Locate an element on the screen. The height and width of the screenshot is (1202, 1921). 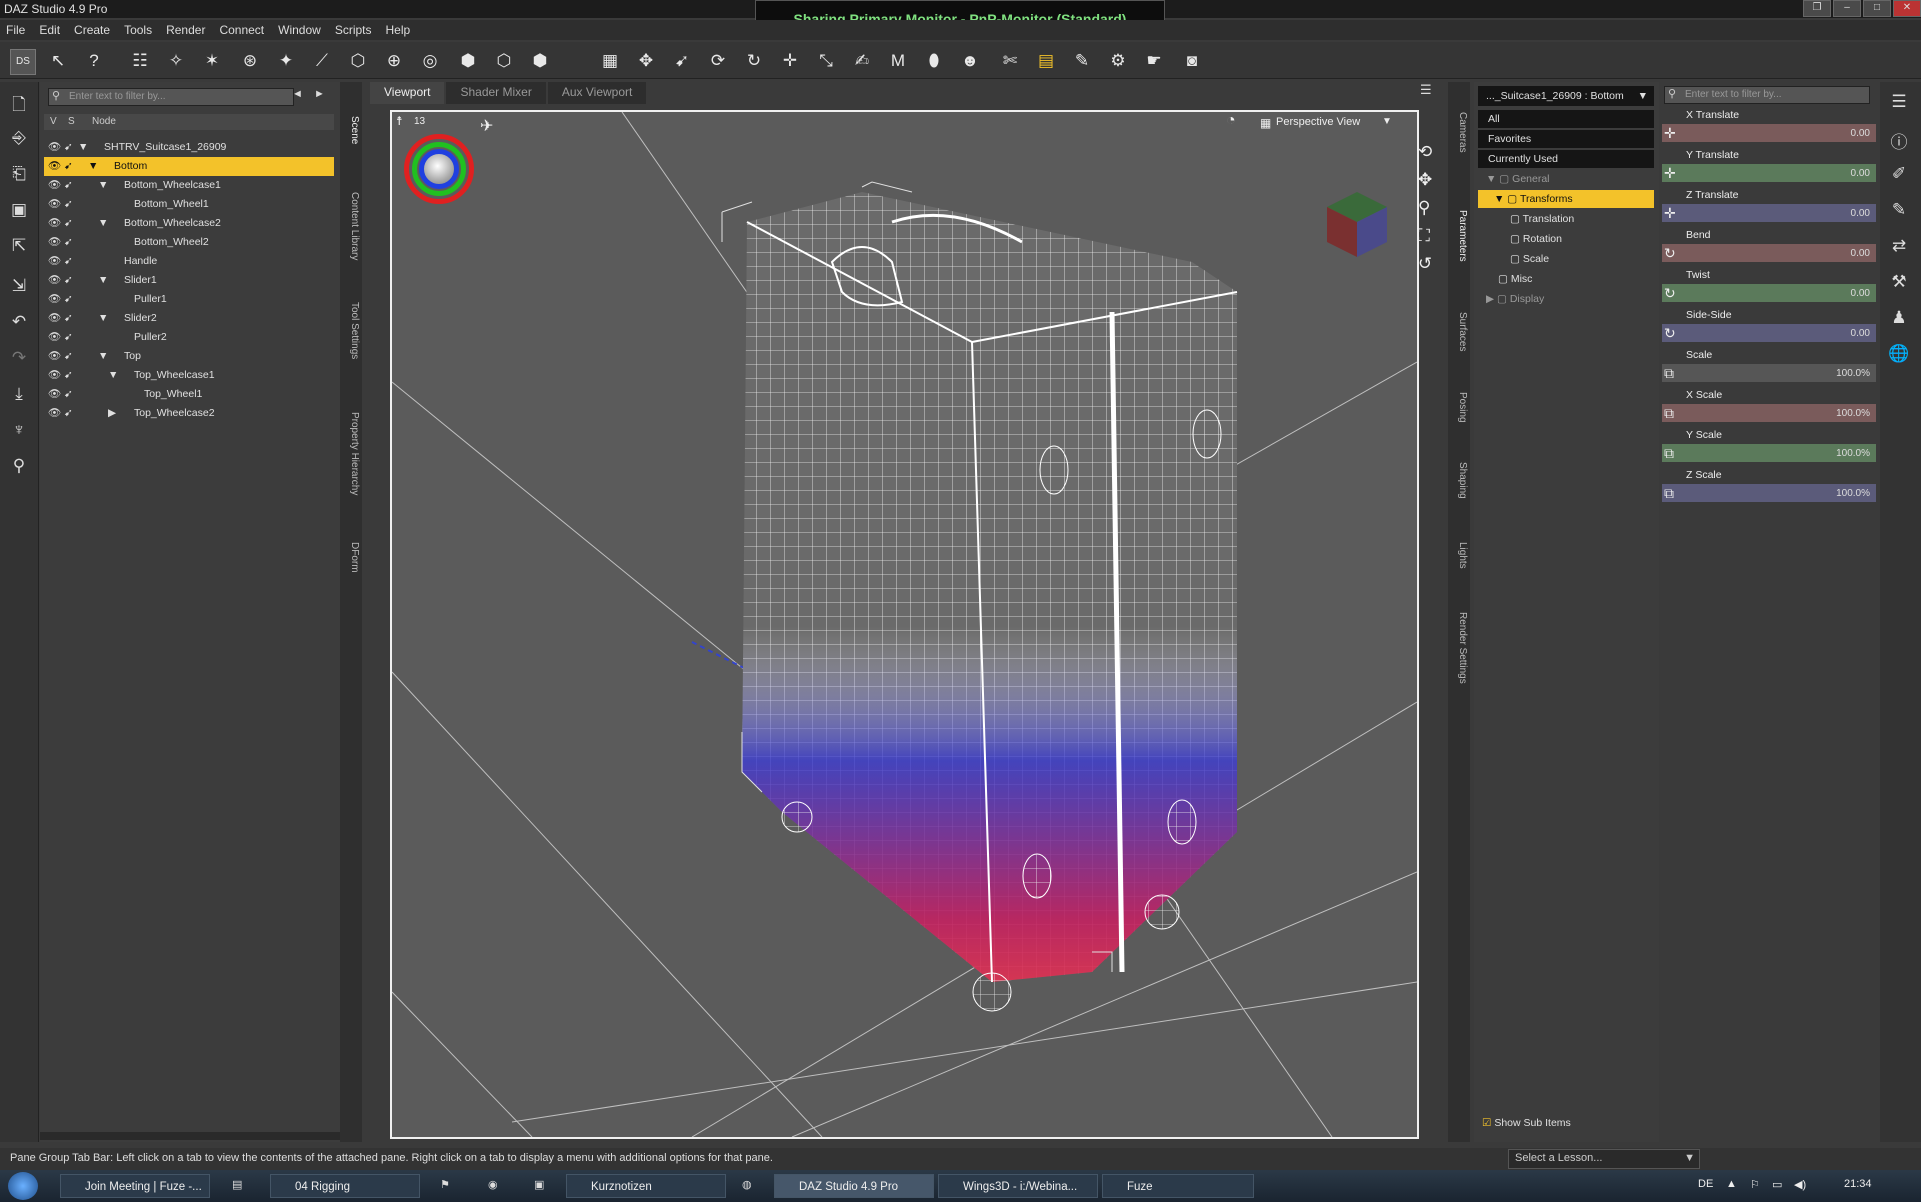
column-selectable: S is located at coordinates (71, 121).